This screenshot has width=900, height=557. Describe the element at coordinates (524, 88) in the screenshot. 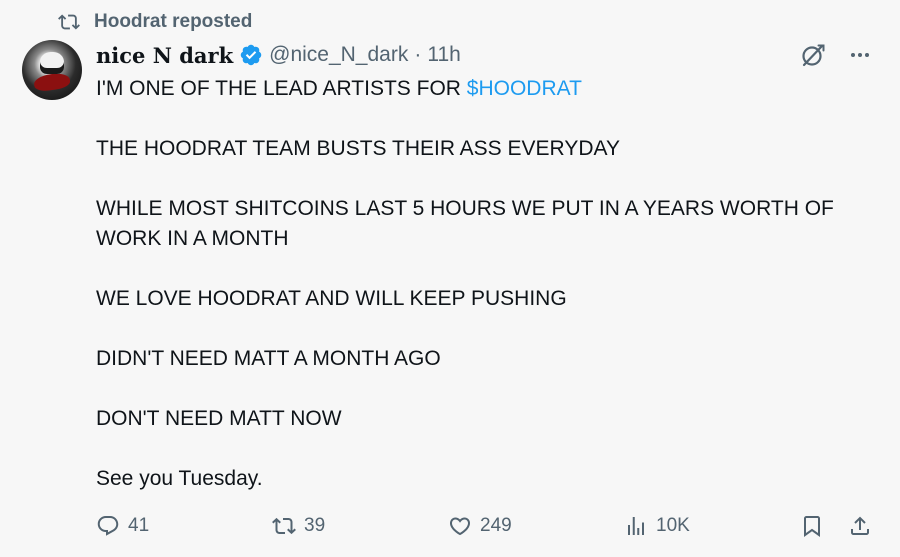

I see `cashtag-link: $HOODRAT` at that location.